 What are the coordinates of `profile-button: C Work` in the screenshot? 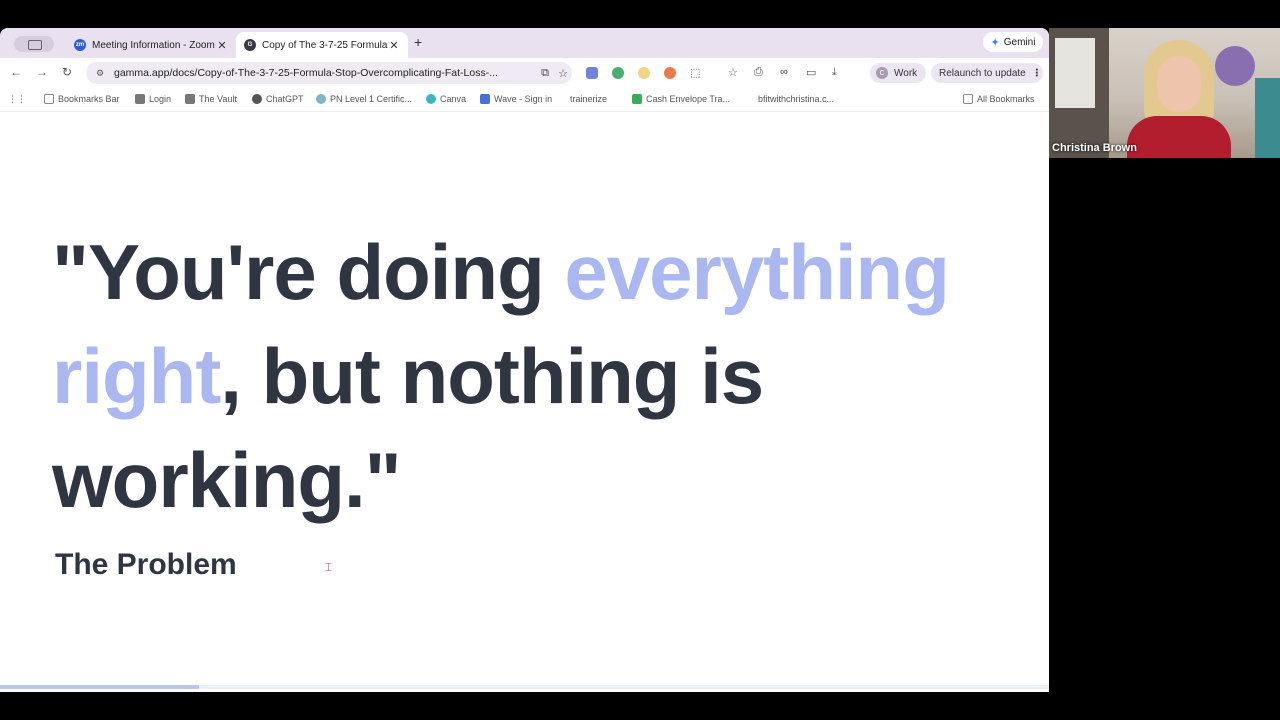 It's located at (898, 73).